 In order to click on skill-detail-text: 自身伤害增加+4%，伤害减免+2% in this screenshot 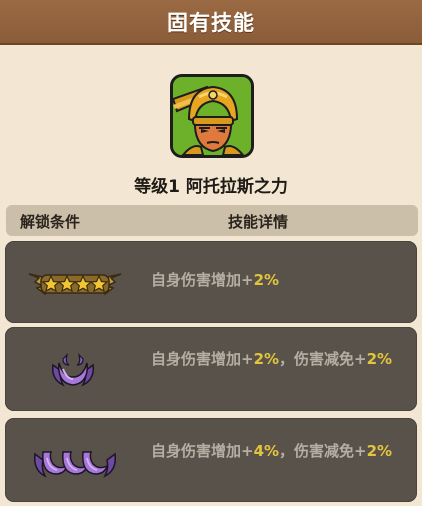, I will do `click(272, 451)`.